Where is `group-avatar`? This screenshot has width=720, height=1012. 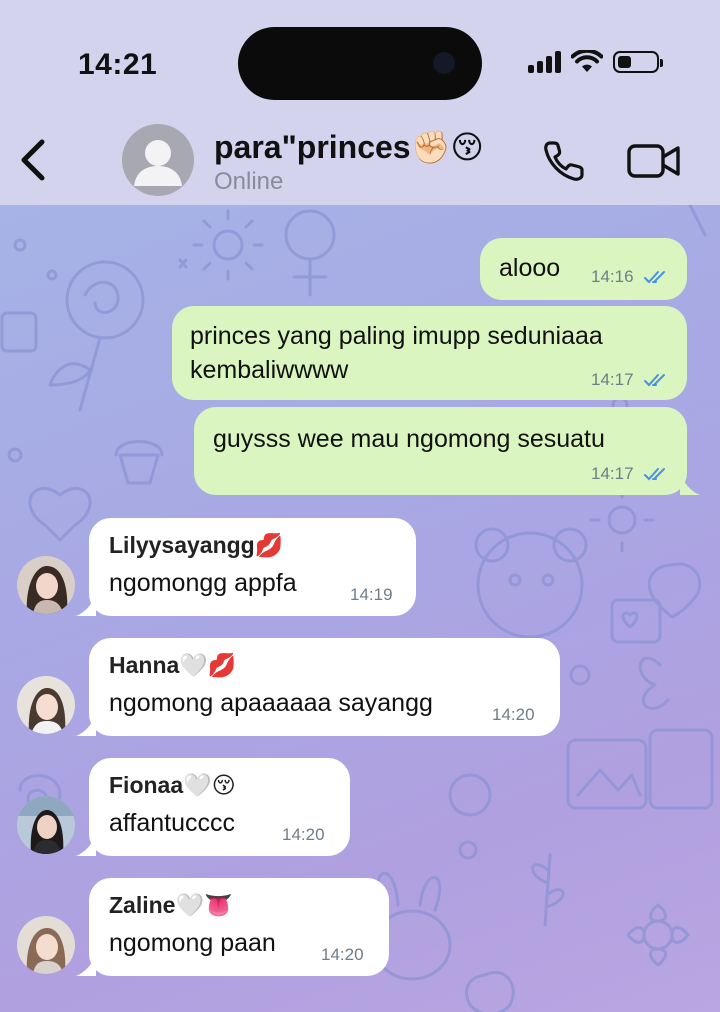 group-avatar is located at coordinates (158, 160).